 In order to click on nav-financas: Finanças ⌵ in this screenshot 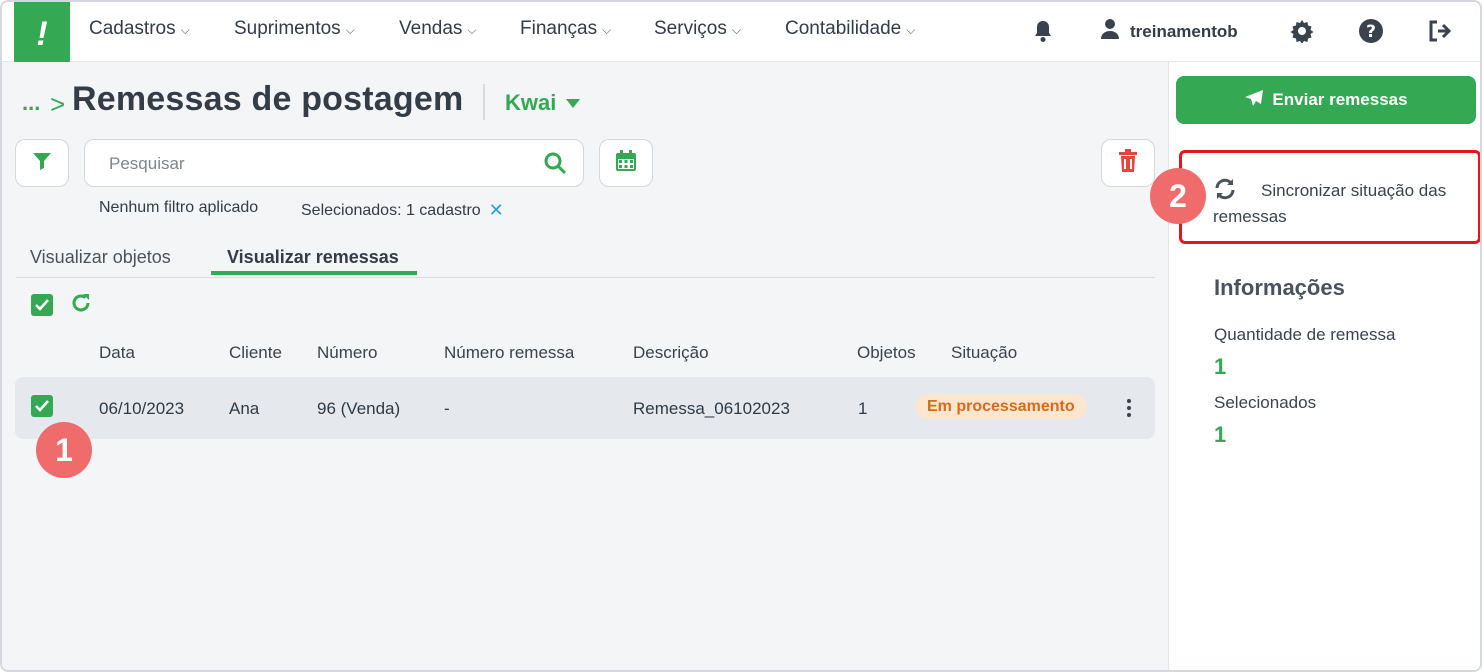, I will do `click(565, 29)`.